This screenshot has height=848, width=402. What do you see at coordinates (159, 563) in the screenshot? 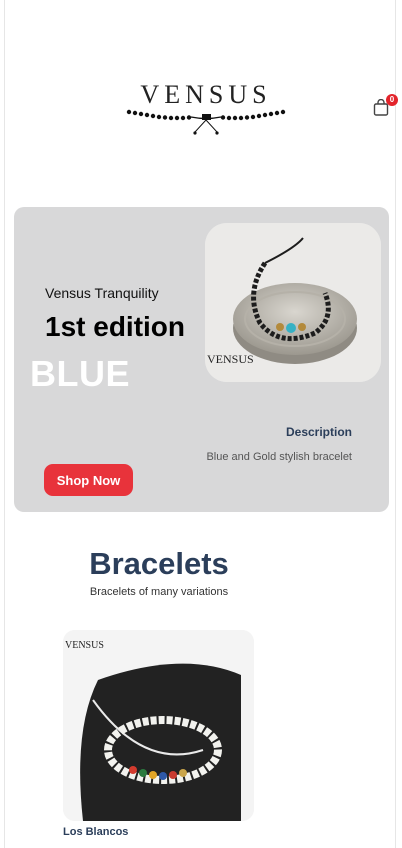
I see `section-title: Bracelets` at bounding box center [159, 563].